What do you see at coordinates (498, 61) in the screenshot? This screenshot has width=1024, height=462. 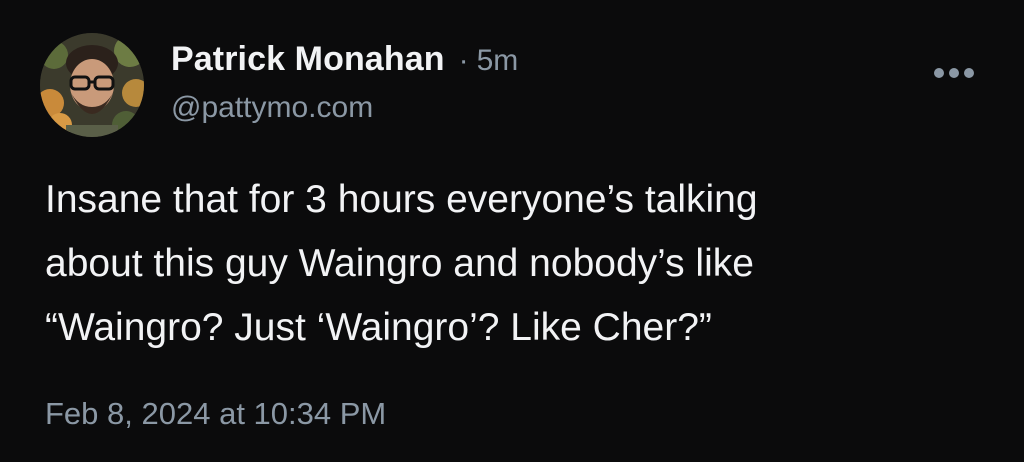 I see `relative-timestamp: 5m` at bounding box center [498, 61].